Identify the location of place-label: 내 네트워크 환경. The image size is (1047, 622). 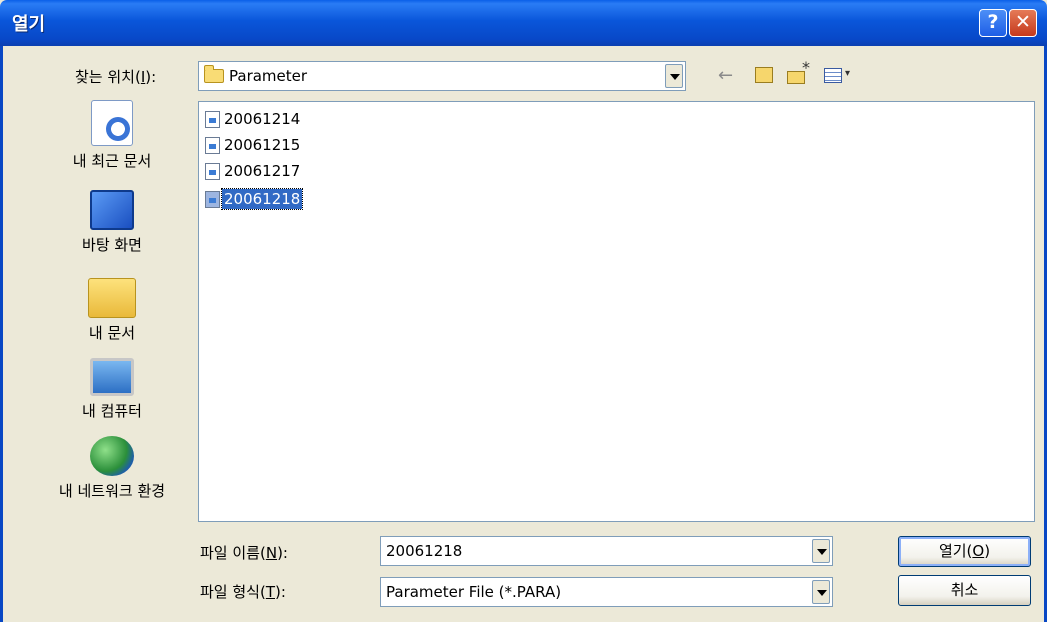
(112, 491).